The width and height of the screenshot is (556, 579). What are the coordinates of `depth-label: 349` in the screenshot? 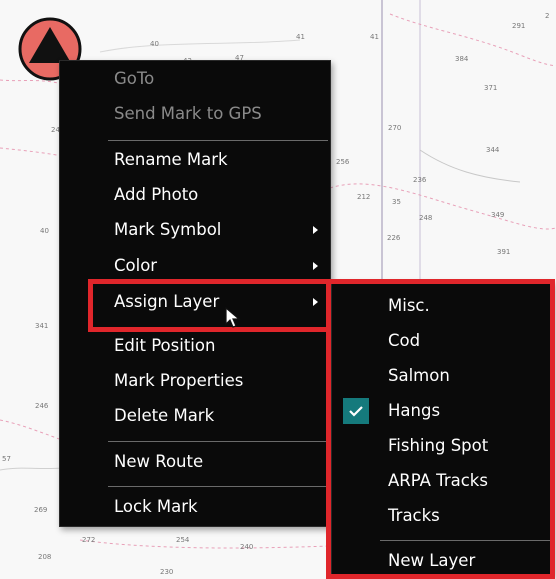 It's located at (498, 215).